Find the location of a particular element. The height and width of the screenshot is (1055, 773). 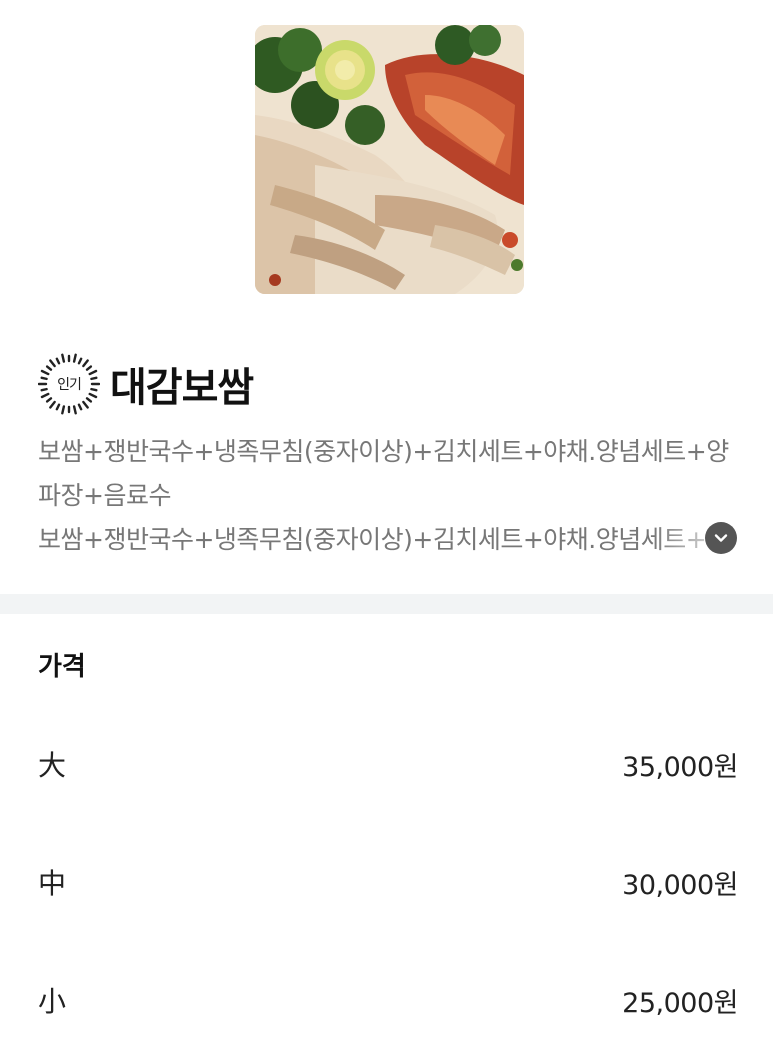

price-option-size: 大 is located at coordinates (52, 765).